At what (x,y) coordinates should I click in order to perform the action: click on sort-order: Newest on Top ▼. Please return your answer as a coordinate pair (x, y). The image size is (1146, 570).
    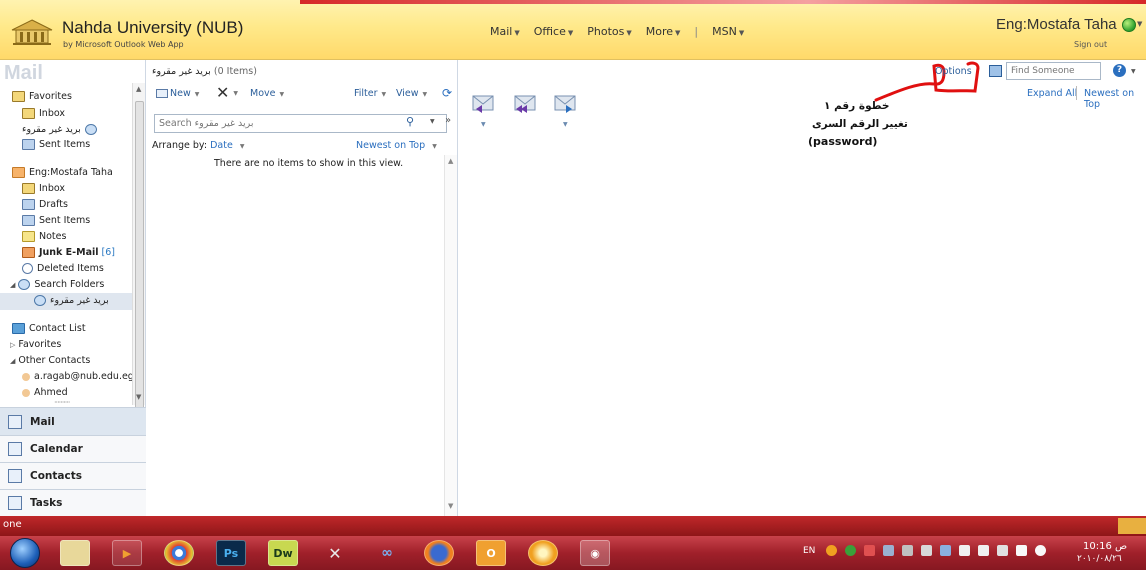
    Looking at the image, I should click on (396, 145).